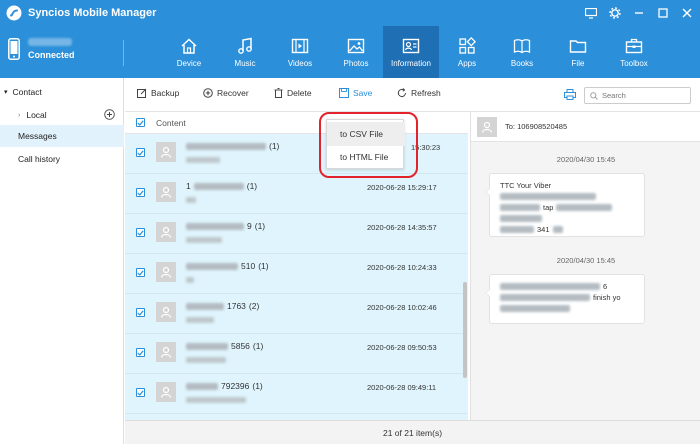  What do you see at coordinates (240, 346) in the screenshot?
I see `row-title-visible: 5856` at bounding box center [240, 346].